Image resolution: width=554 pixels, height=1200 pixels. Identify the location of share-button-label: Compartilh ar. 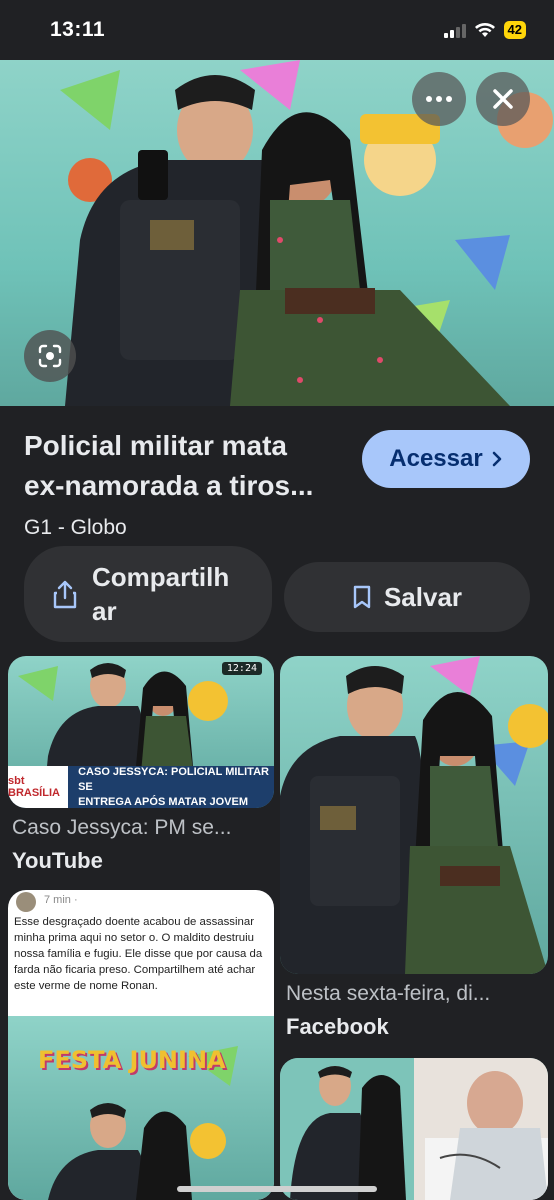
(177, 594).